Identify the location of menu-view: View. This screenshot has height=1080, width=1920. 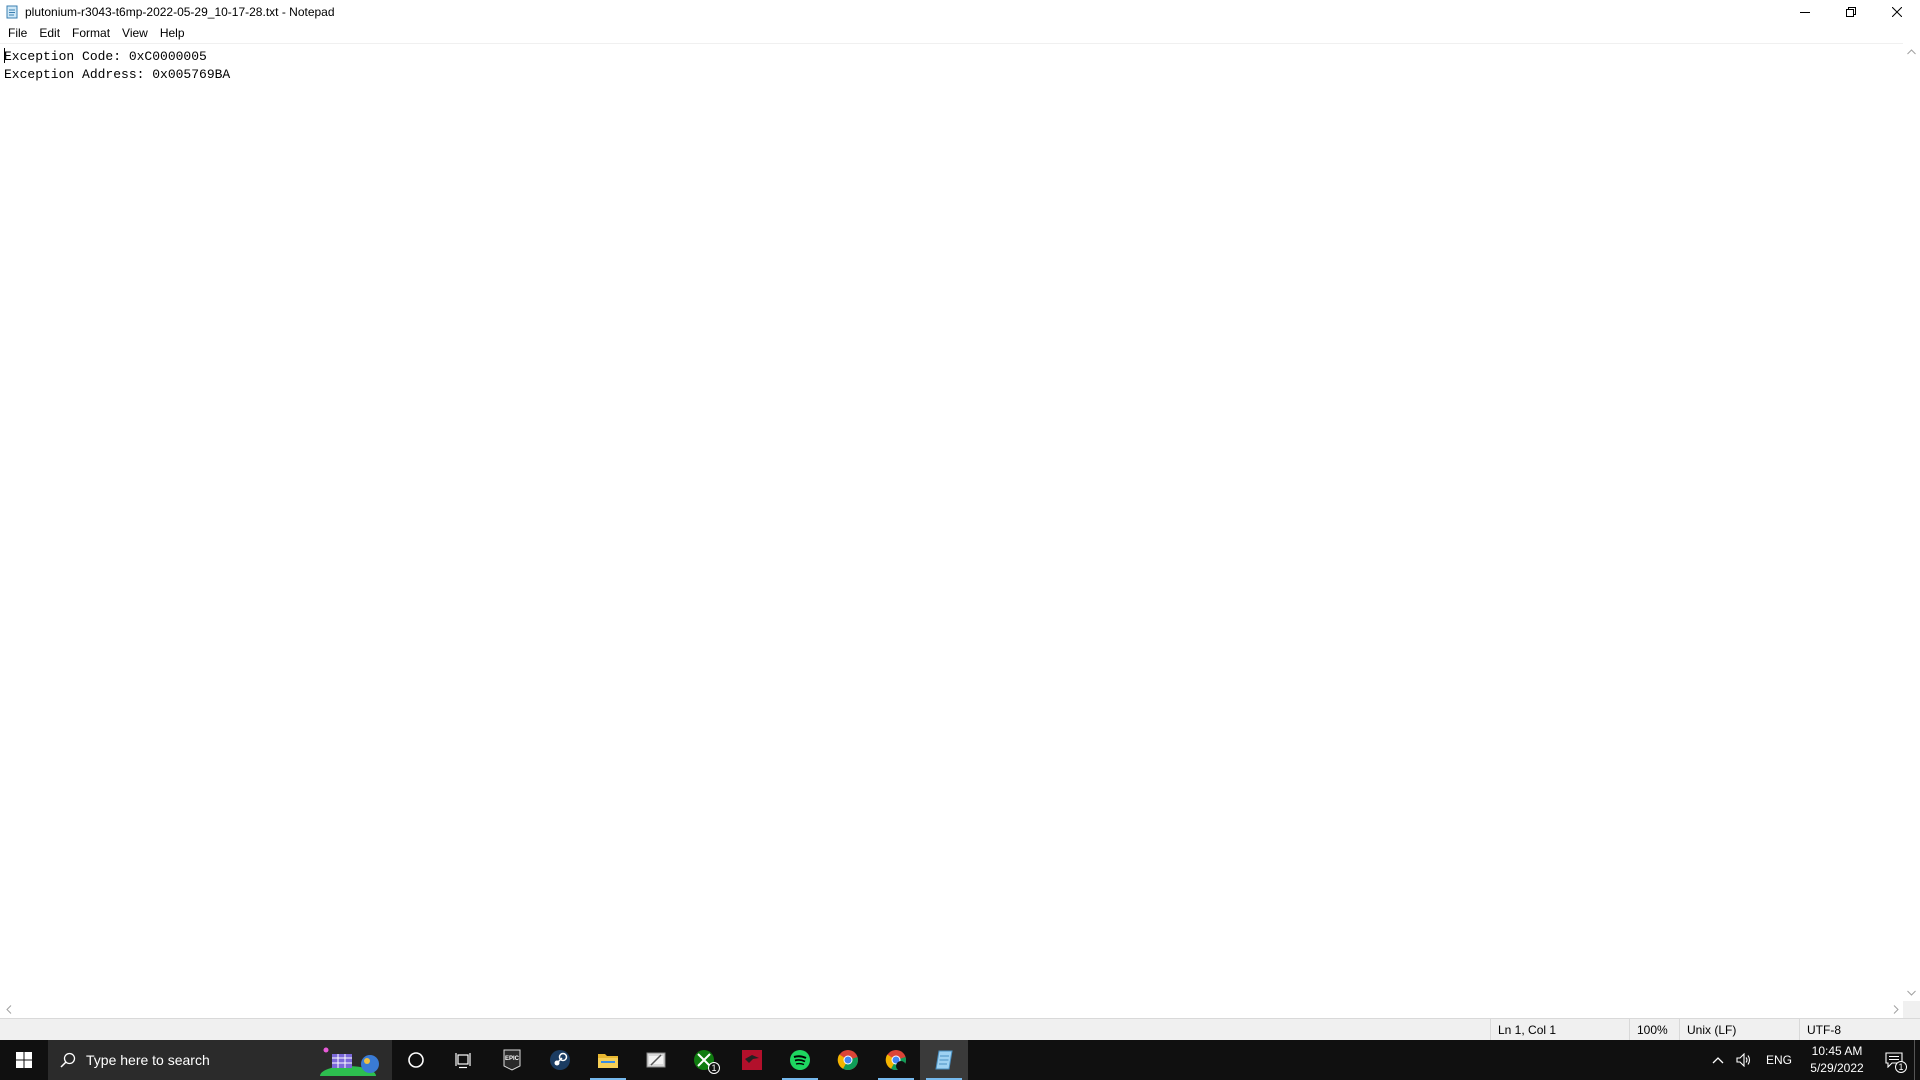
(135, 33).